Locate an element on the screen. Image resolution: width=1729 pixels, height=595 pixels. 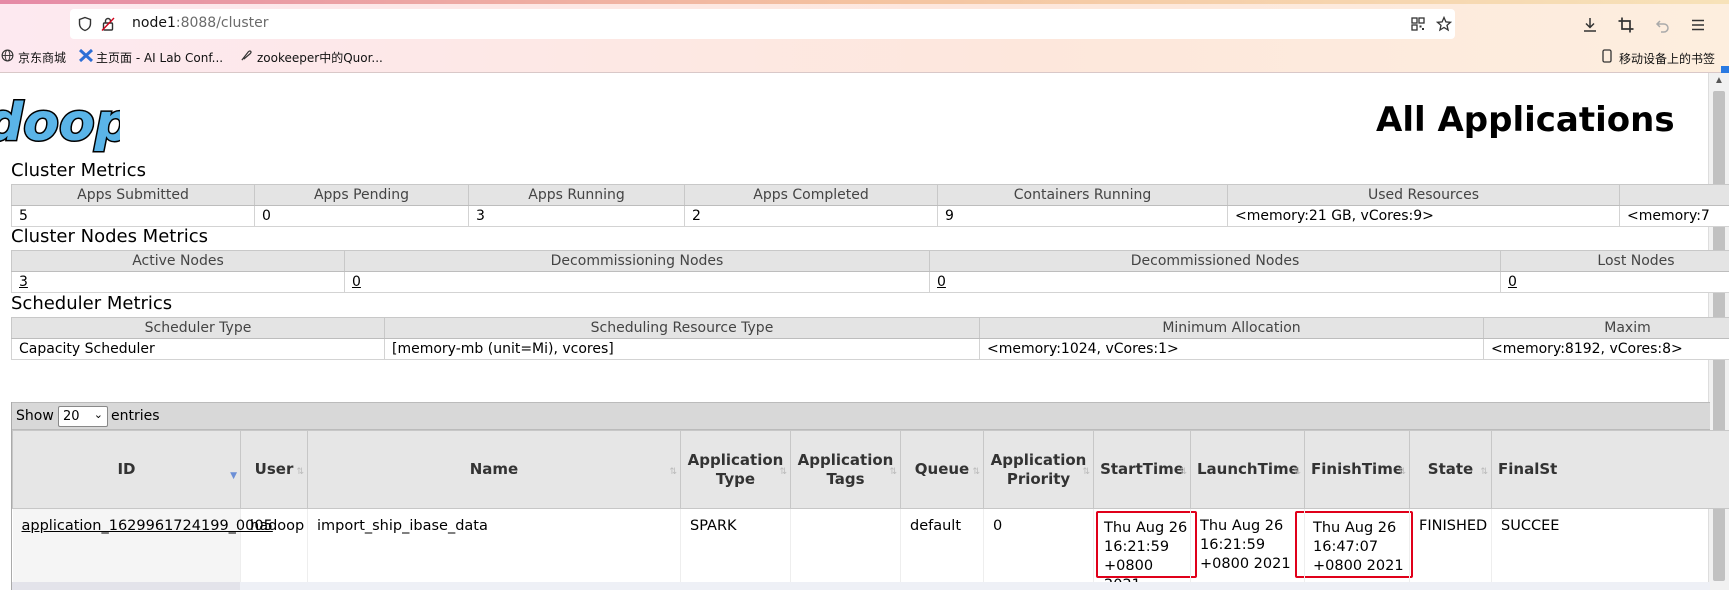
finish-time-clock: 16:47:07 is located at coordinates (1359, 547).